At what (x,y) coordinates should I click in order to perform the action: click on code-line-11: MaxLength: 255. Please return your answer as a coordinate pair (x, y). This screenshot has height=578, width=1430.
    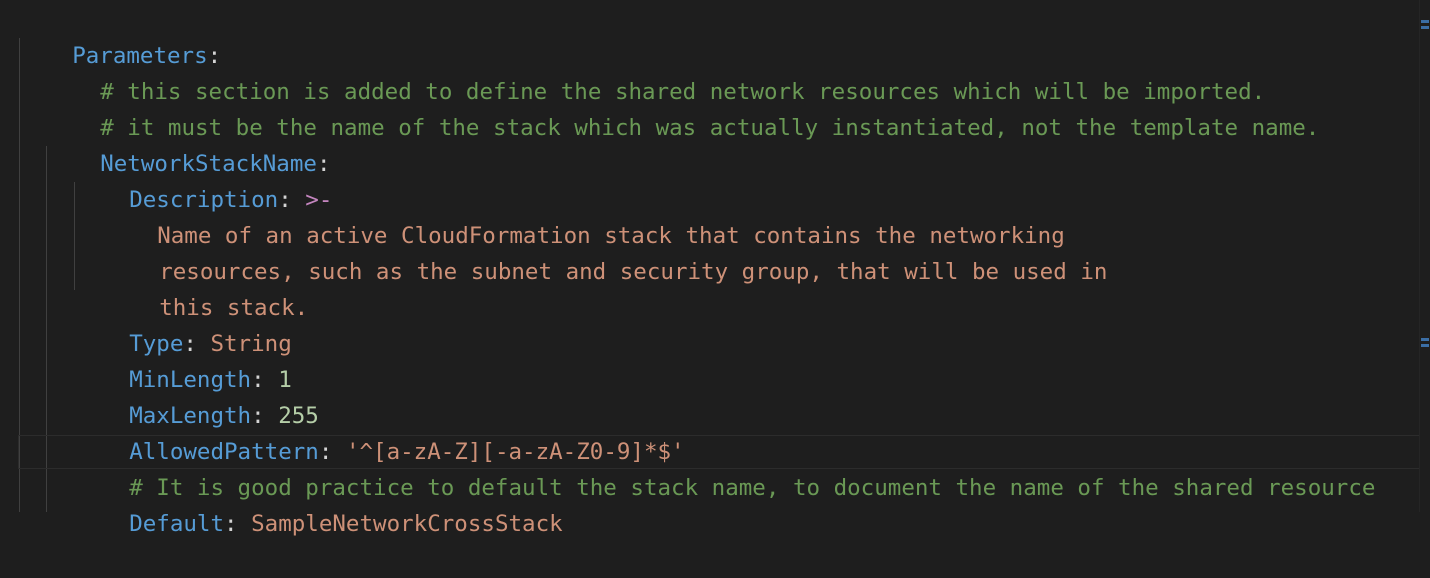
    Looking at the image, I should click on (197, 395).